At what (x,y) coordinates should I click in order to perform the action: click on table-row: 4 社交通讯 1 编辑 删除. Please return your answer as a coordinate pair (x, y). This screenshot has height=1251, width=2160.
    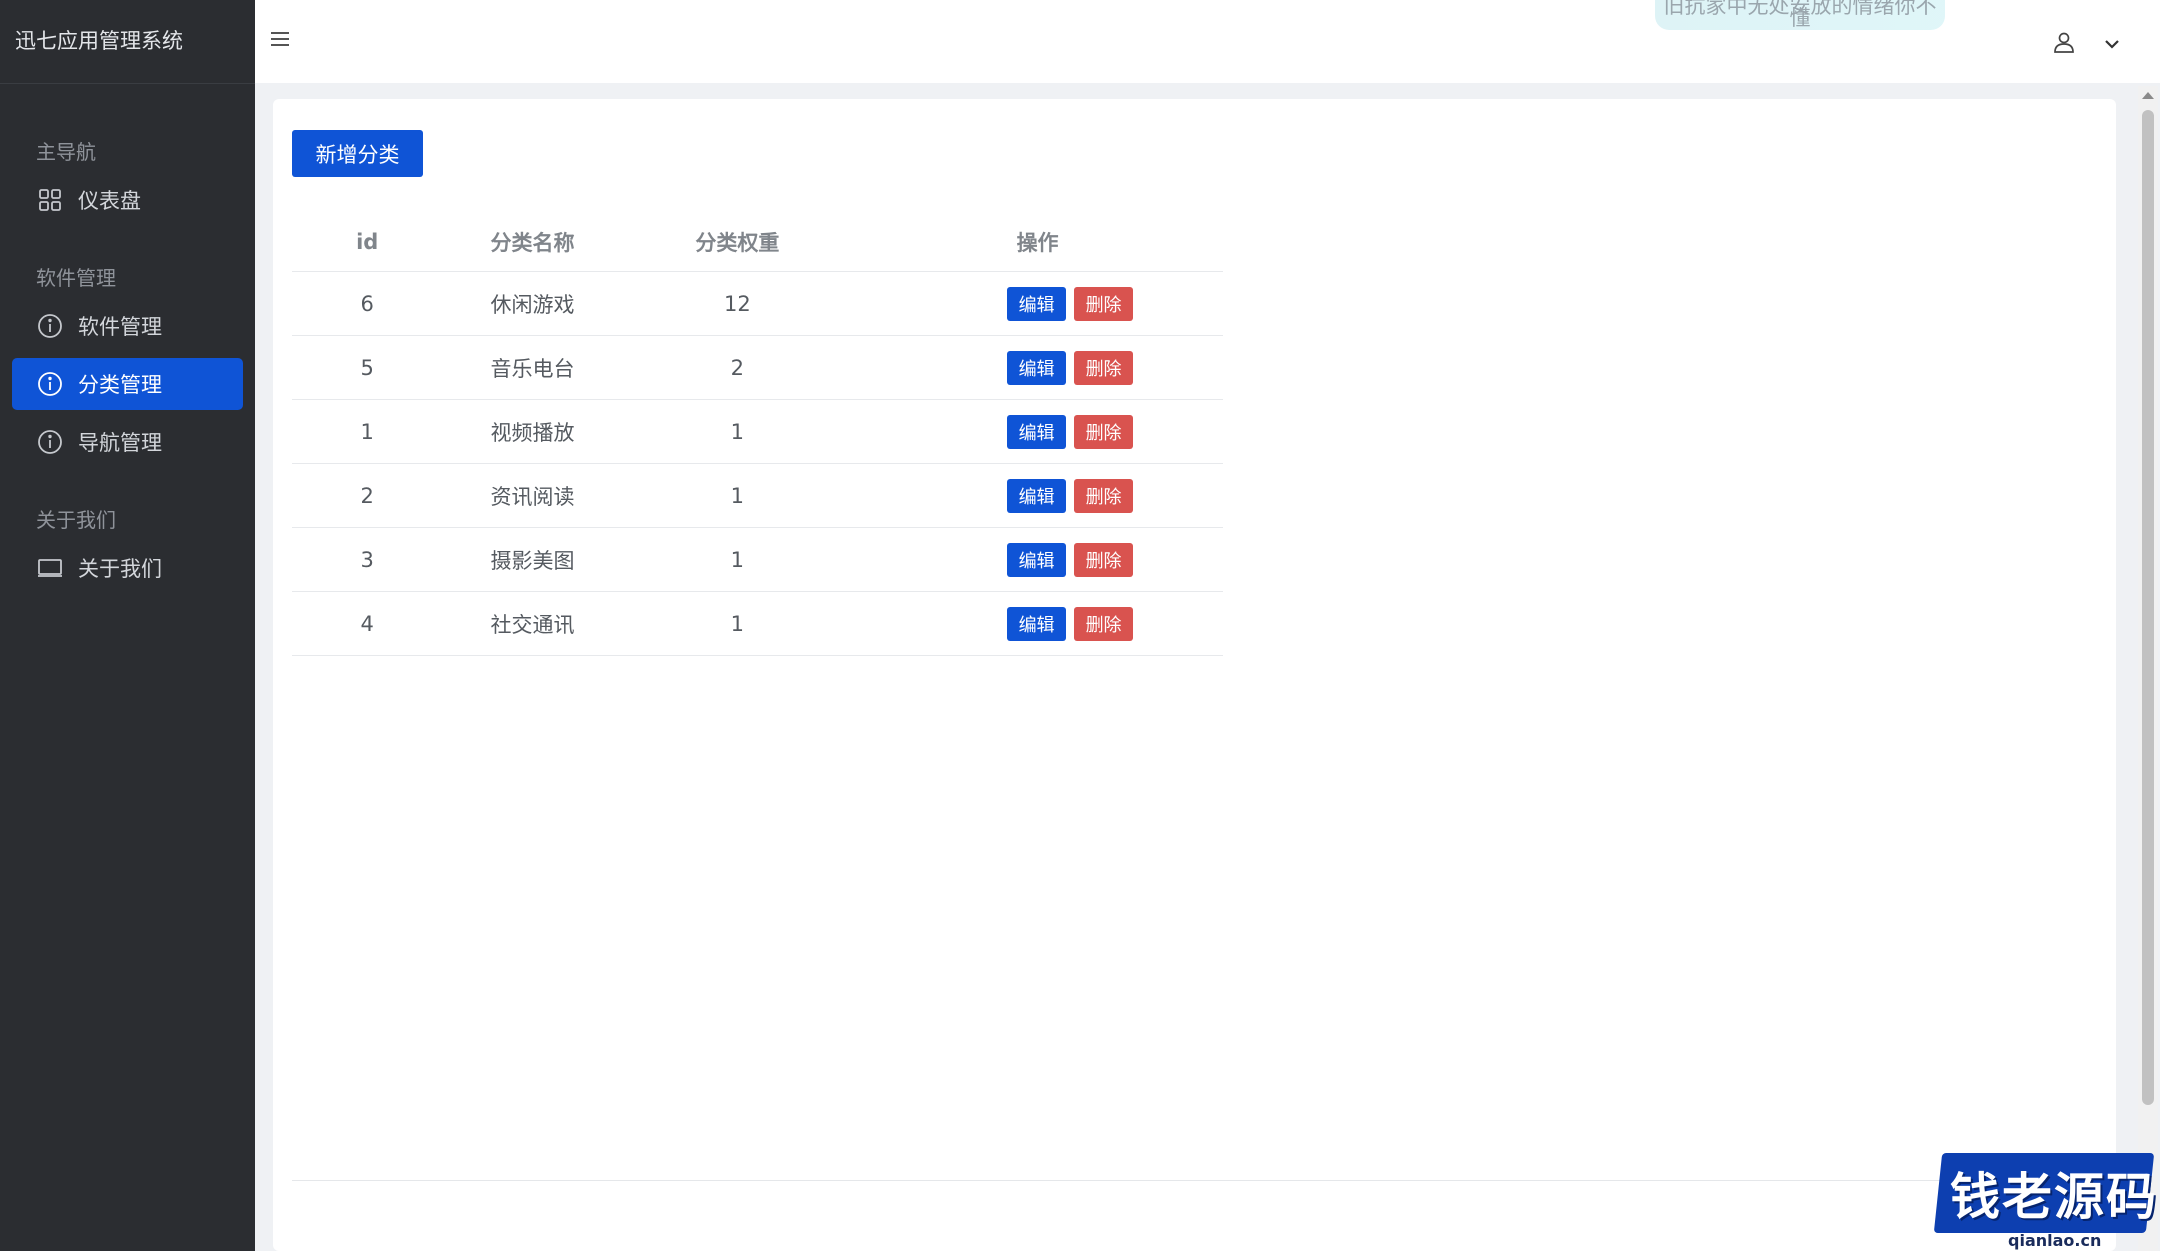
    Looking at the image, I should click on (757, 623).